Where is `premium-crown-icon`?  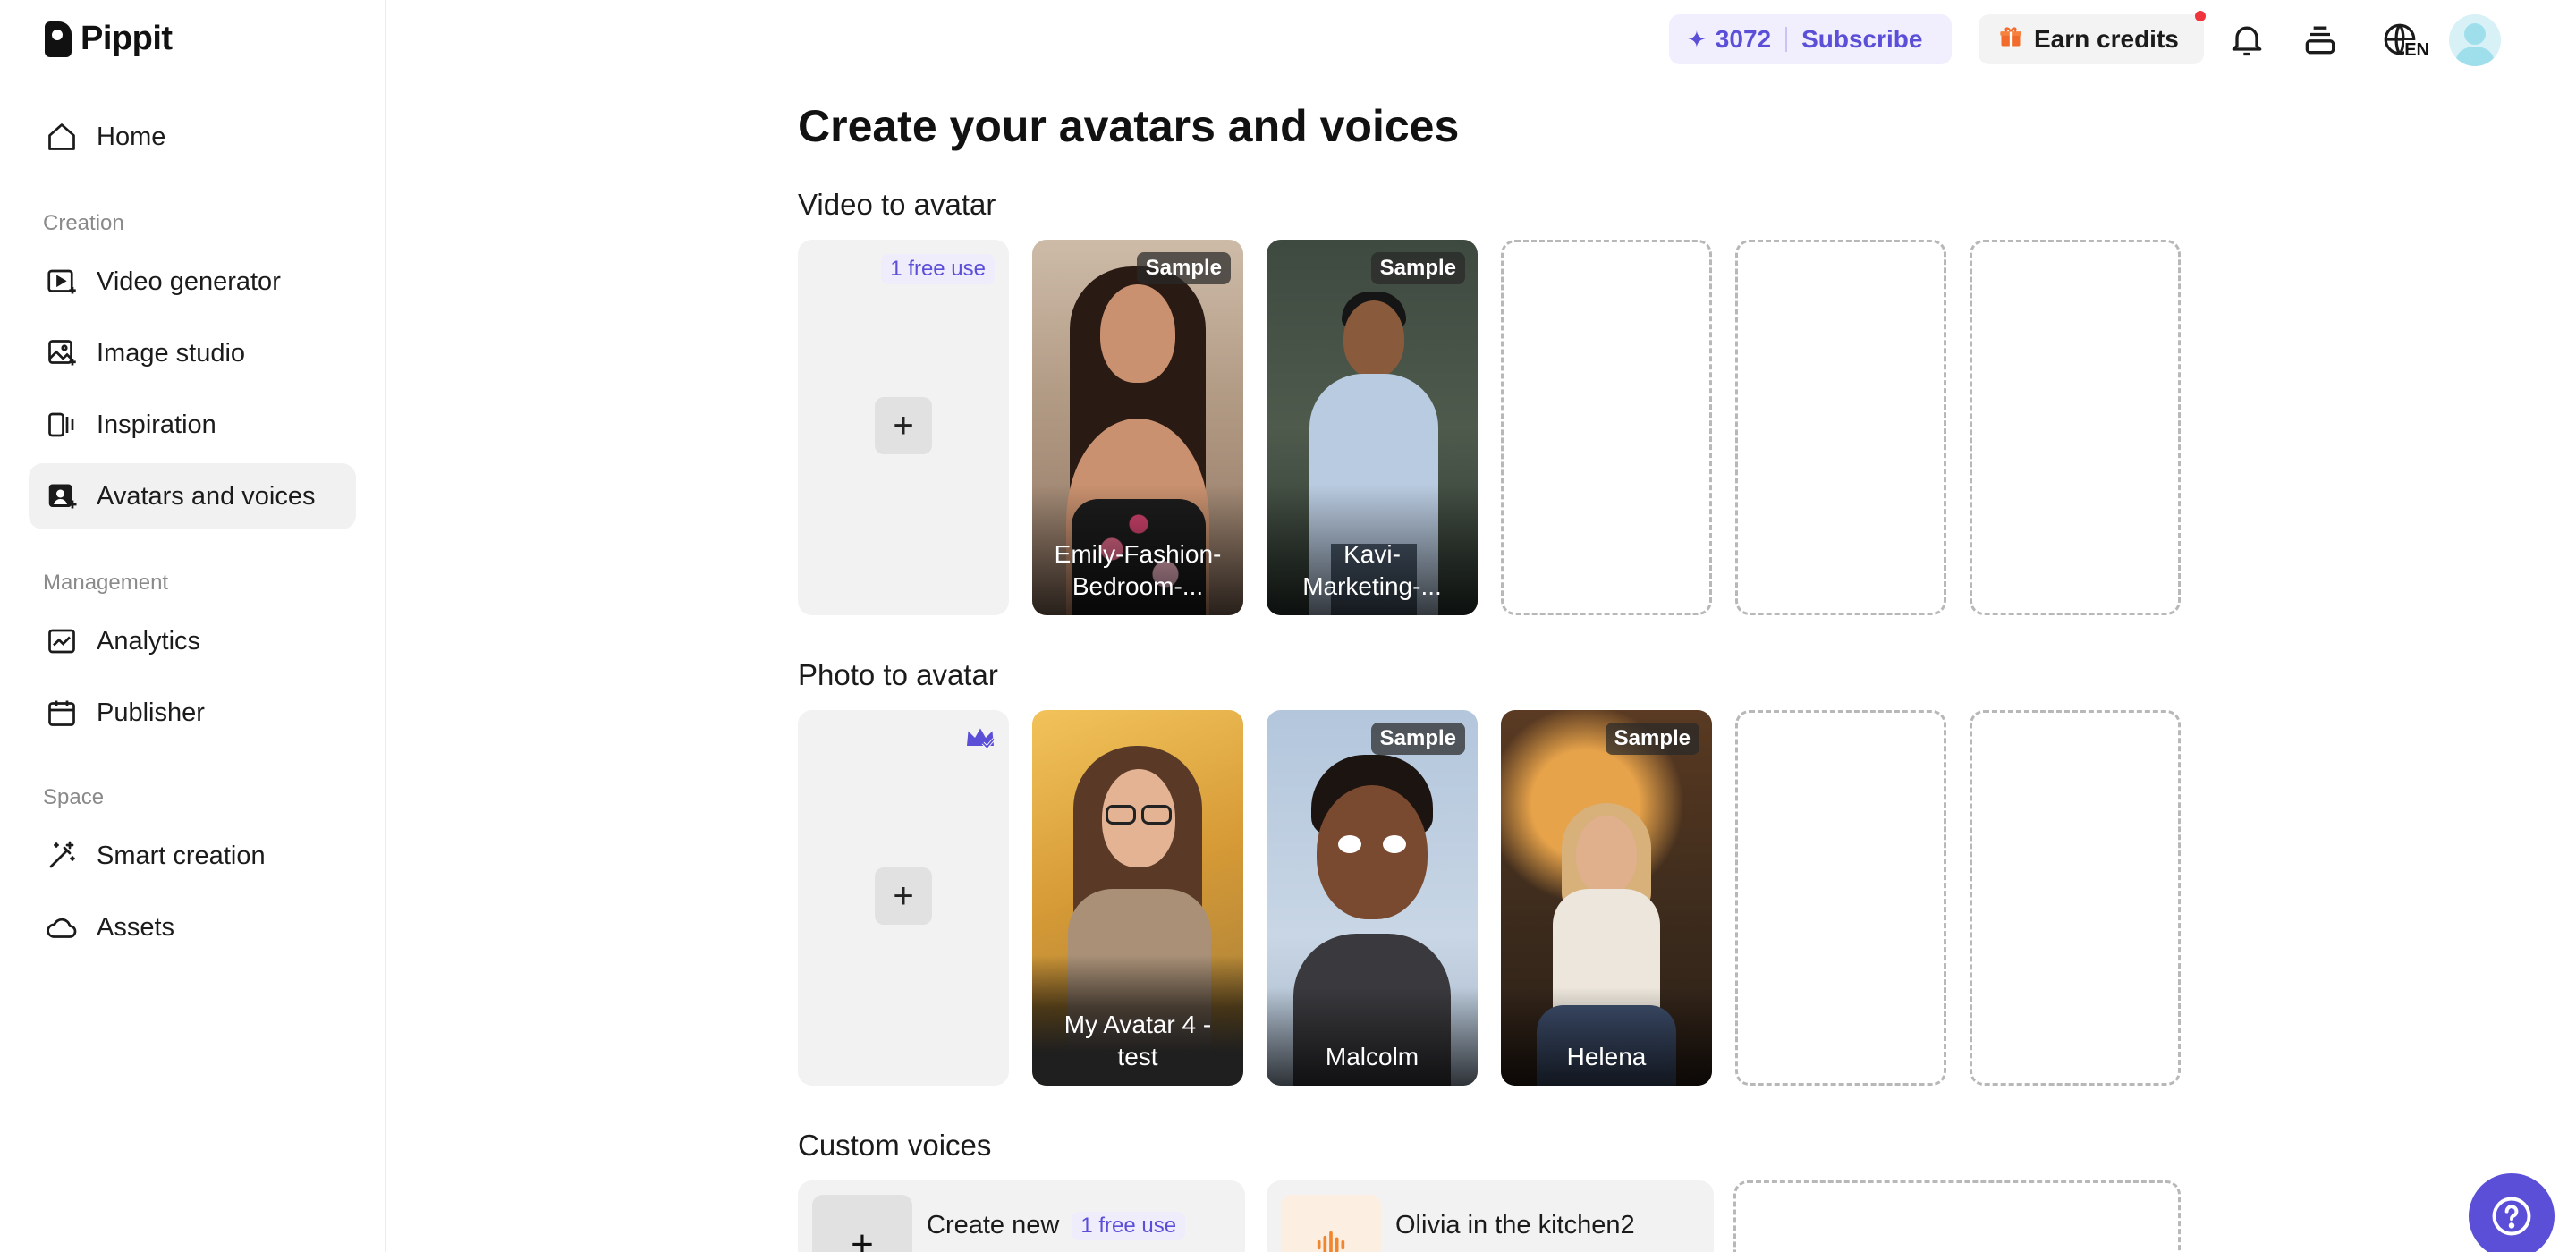
premium-crown-icon is located at coordinates (980, 737).